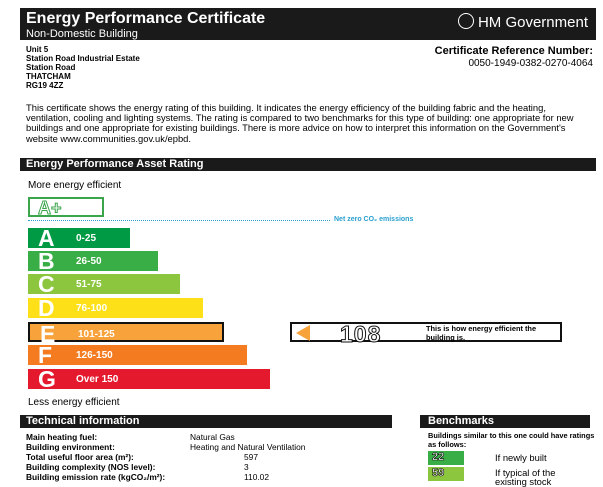 This screenshot has height=487, width=603. What do you see at coordinates (94, 355) in the screenshot?
I see `band-range: 126-150` at bounding box center [94, 355].